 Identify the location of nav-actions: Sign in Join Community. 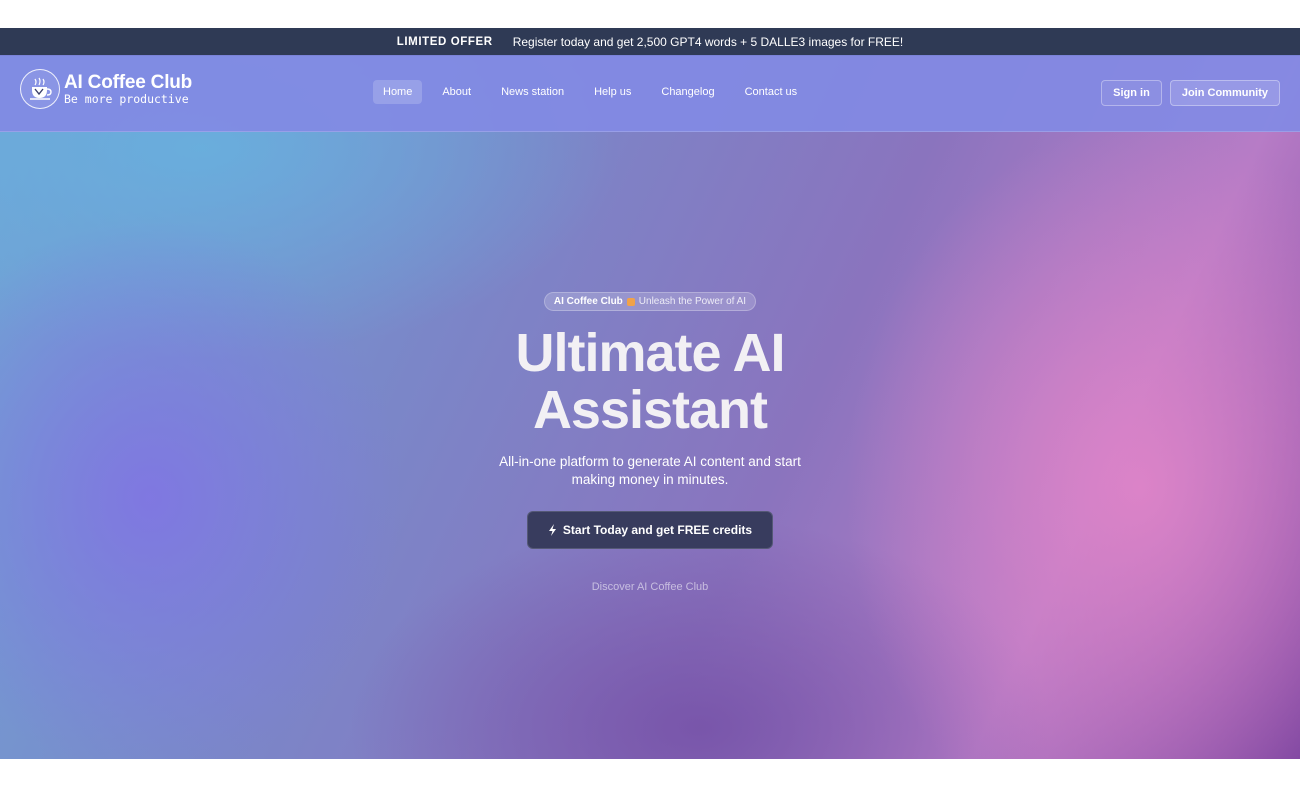
(1190, 93).